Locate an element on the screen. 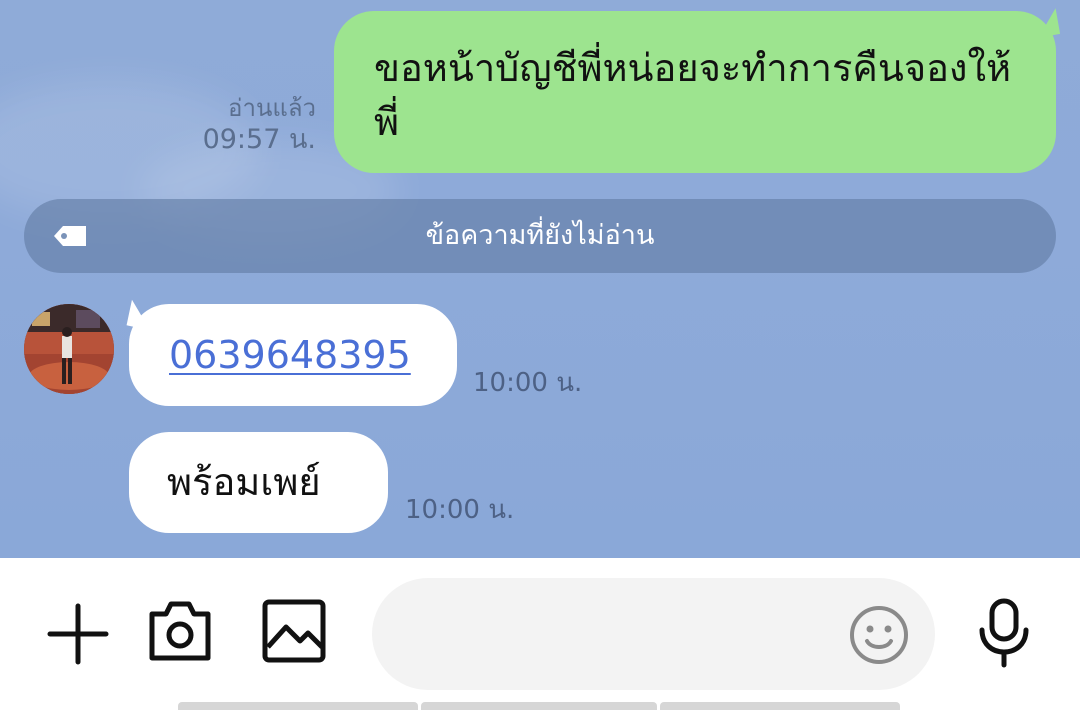 The image size is (1080, 710). avatar-photo is located at coordinates (69, 349).